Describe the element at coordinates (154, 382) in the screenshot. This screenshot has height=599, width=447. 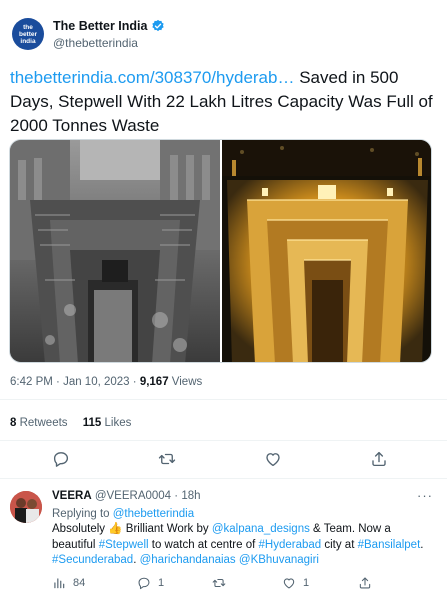
I see `views-count: 9,167` at that location.